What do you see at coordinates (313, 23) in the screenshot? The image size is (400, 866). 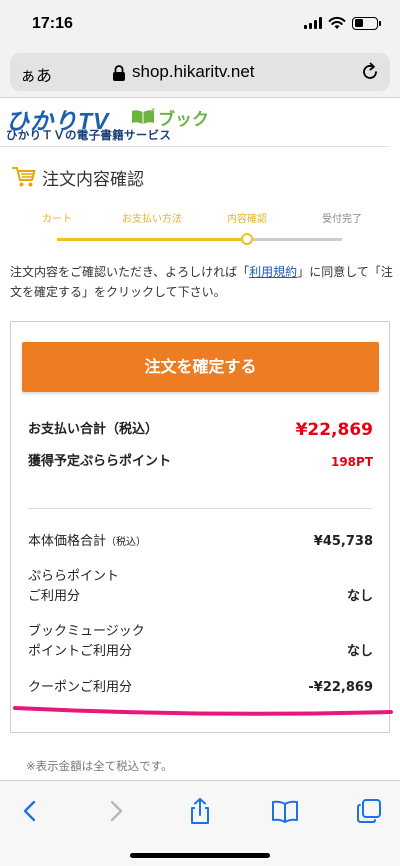 I see `signal-icon` at bounding box center [313, 23].